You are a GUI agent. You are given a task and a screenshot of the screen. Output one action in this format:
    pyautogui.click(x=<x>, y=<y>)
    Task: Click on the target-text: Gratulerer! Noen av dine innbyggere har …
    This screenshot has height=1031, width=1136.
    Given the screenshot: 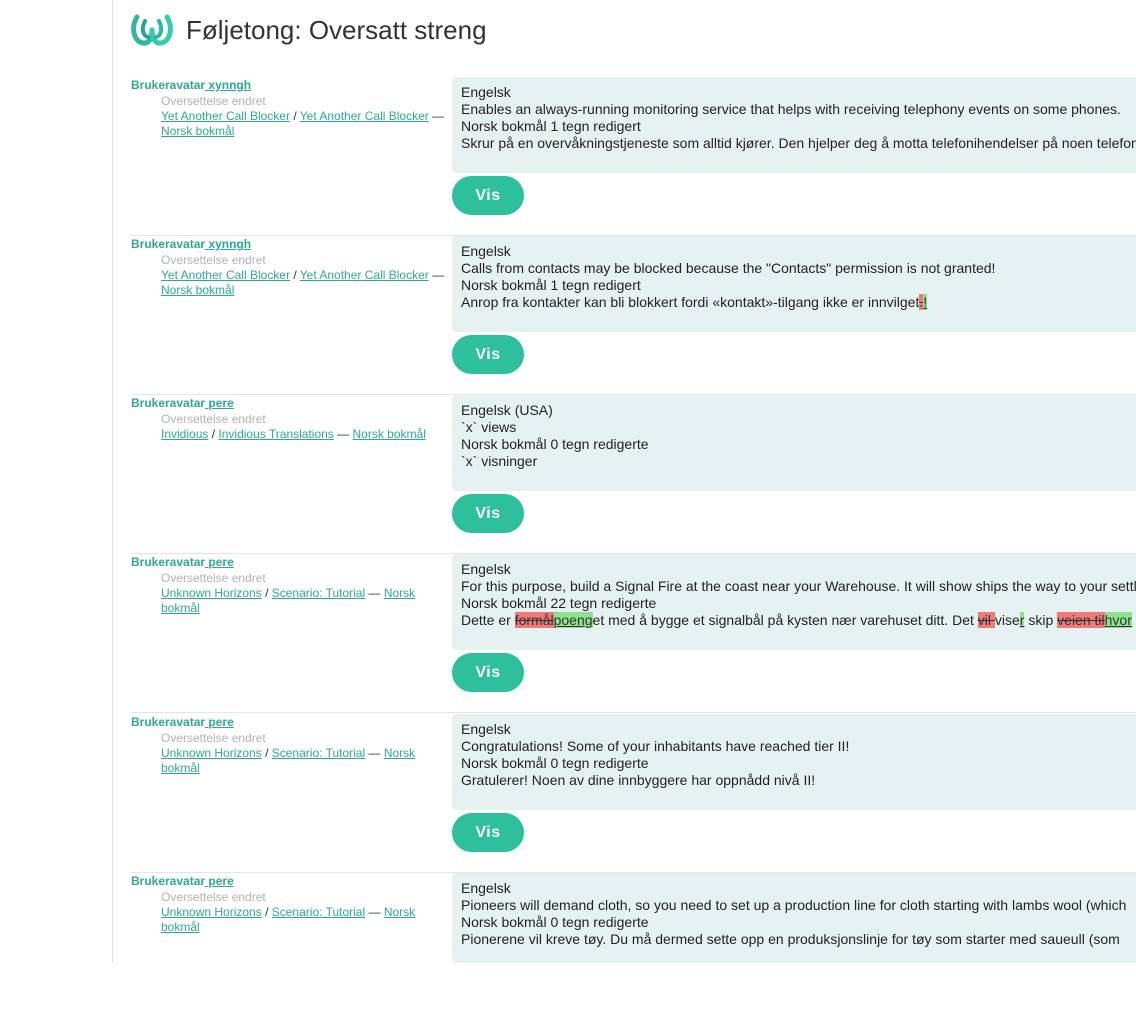 What is the action you would take?
    pyautogui.click(x=638, y=780)
    